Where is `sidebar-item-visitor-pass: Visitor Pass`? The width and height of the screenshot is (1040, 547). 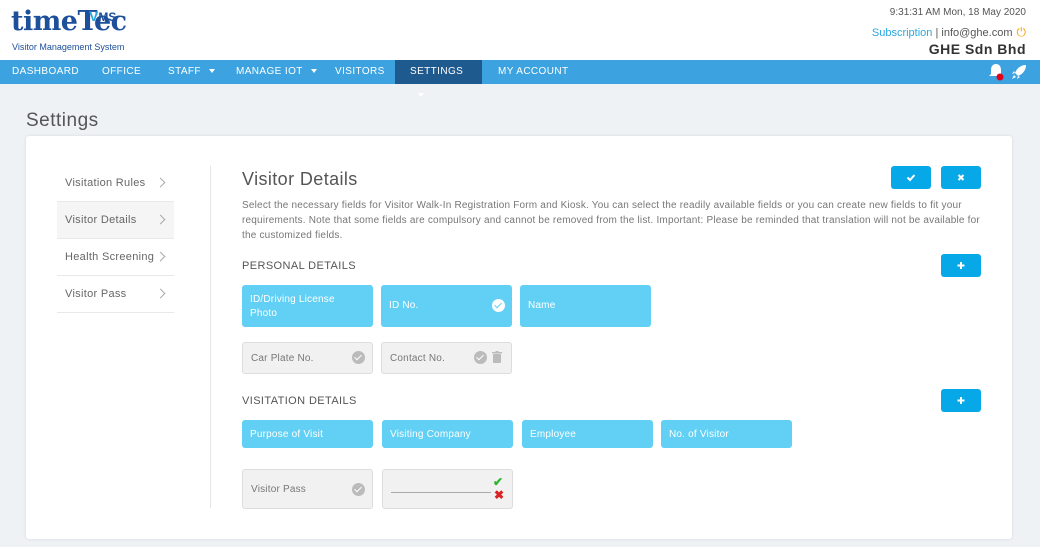 sidebar-item-visitor-pass: Visitor Pass is located at coordinates (115, 294).